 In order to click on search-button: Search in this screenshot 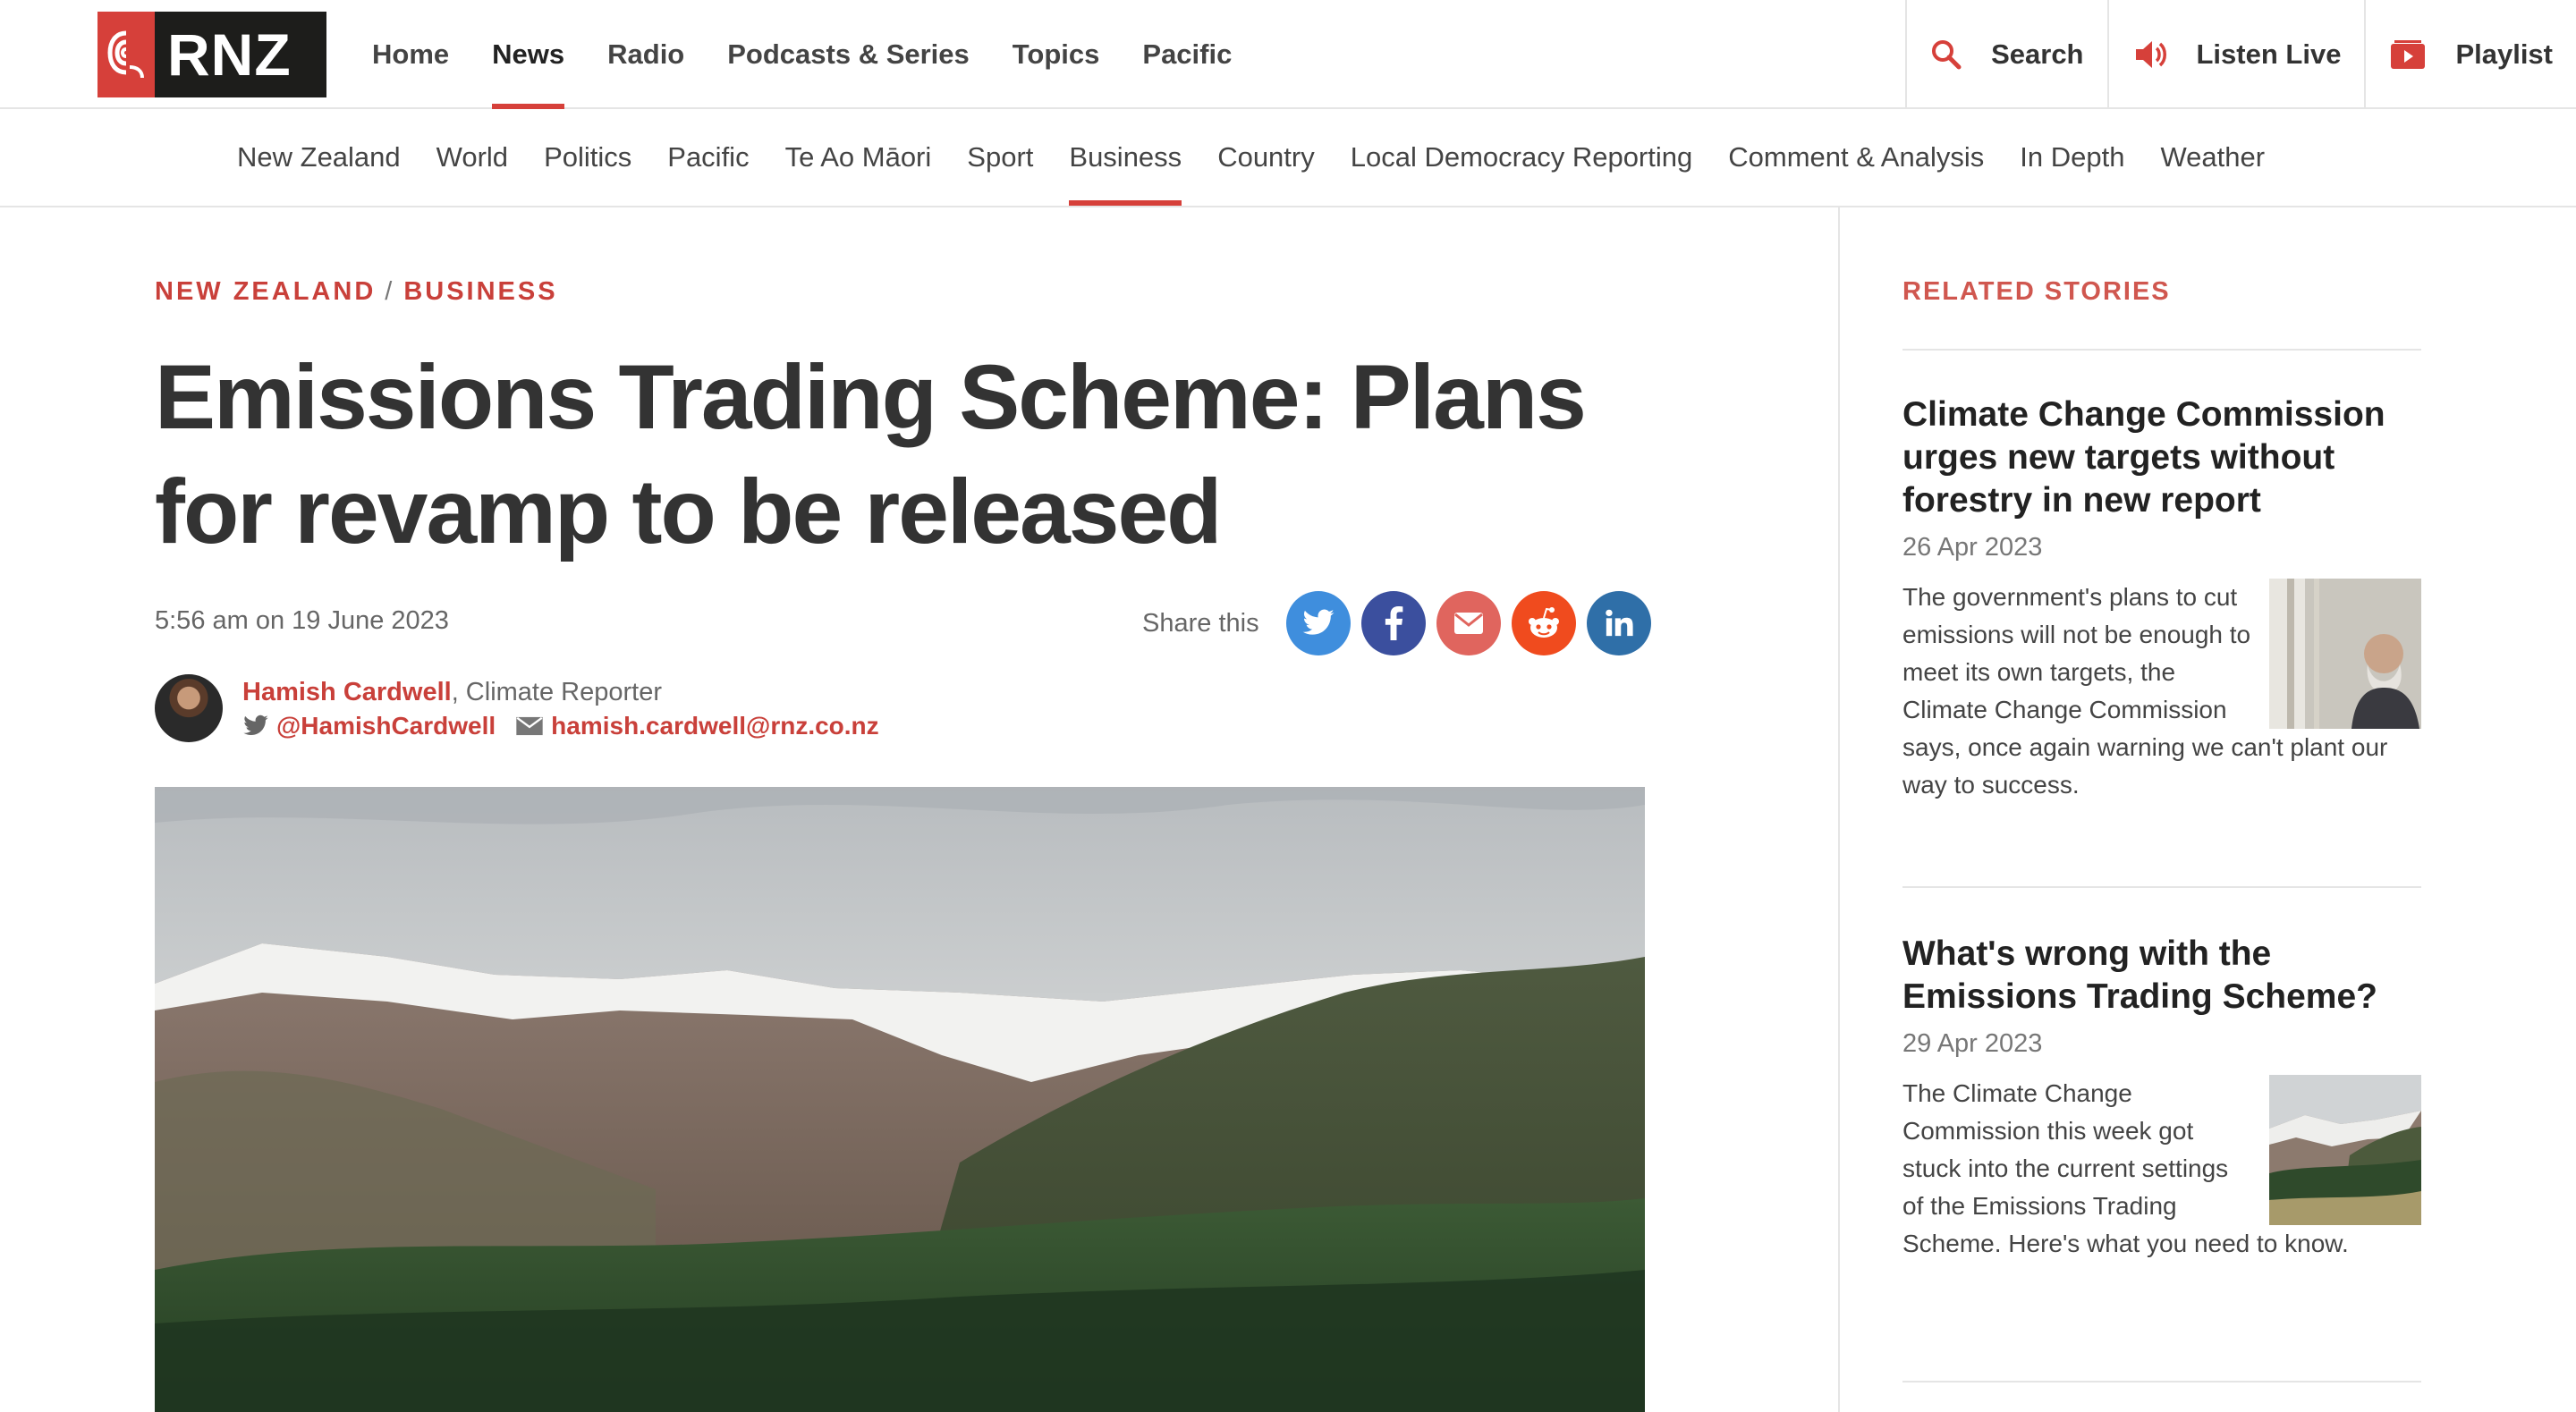, I will do `click(2005, 54)`.